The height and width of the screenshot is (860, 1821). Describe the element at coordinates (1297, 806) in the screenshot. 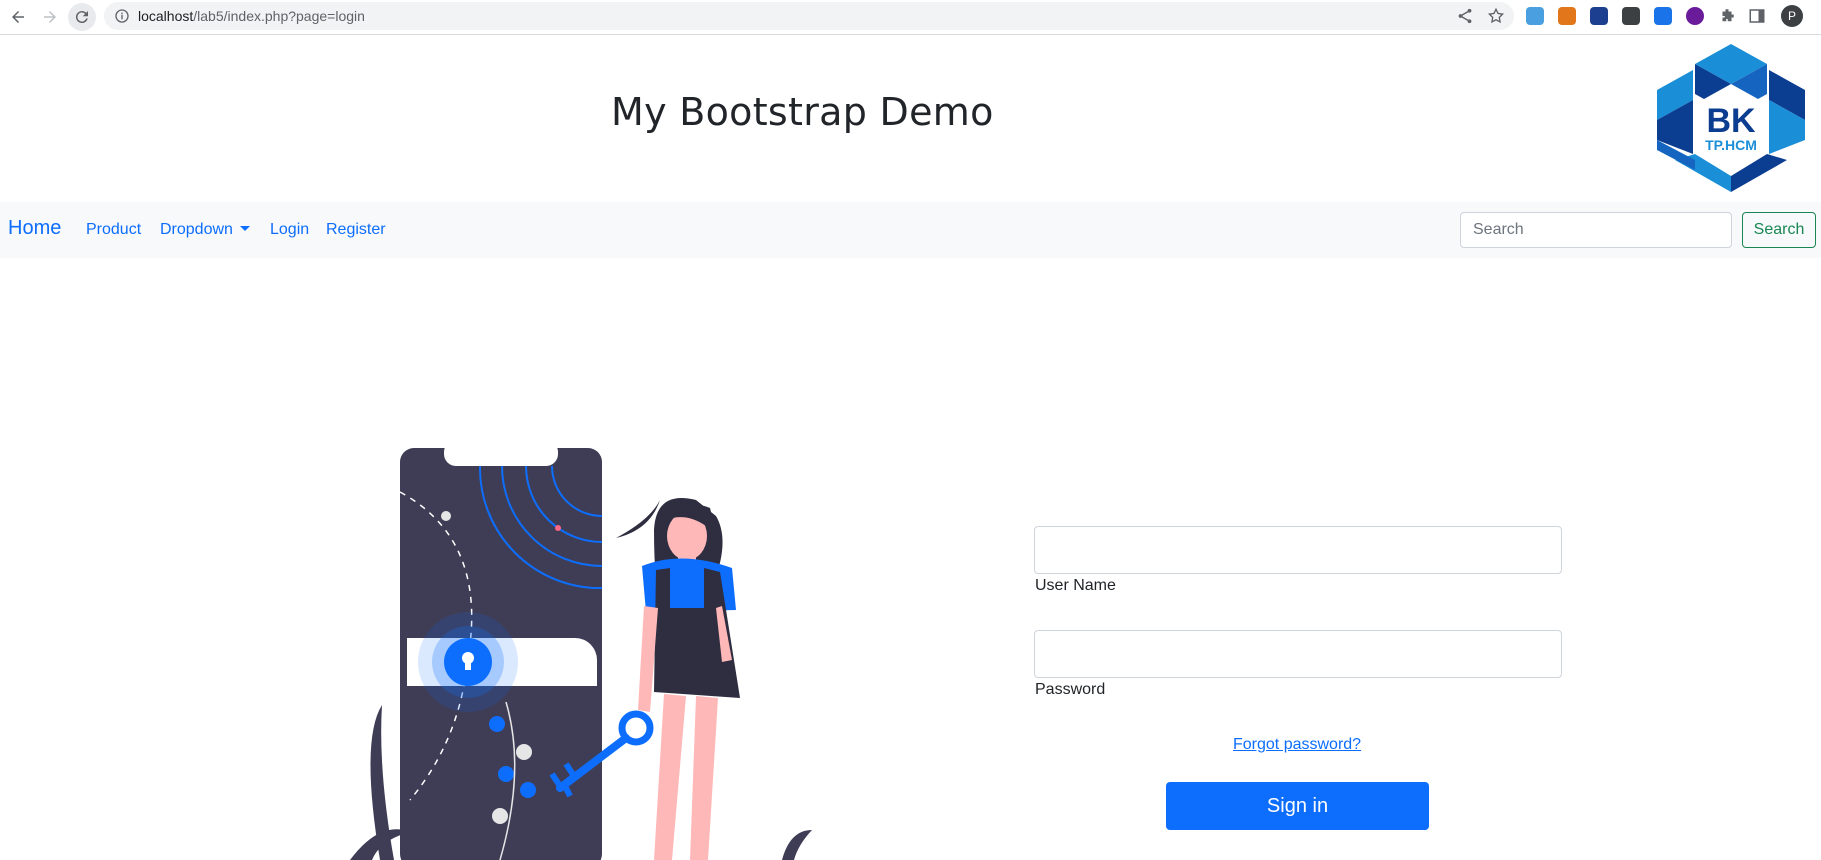

I see `sign-in-button: Sign in` at that location.